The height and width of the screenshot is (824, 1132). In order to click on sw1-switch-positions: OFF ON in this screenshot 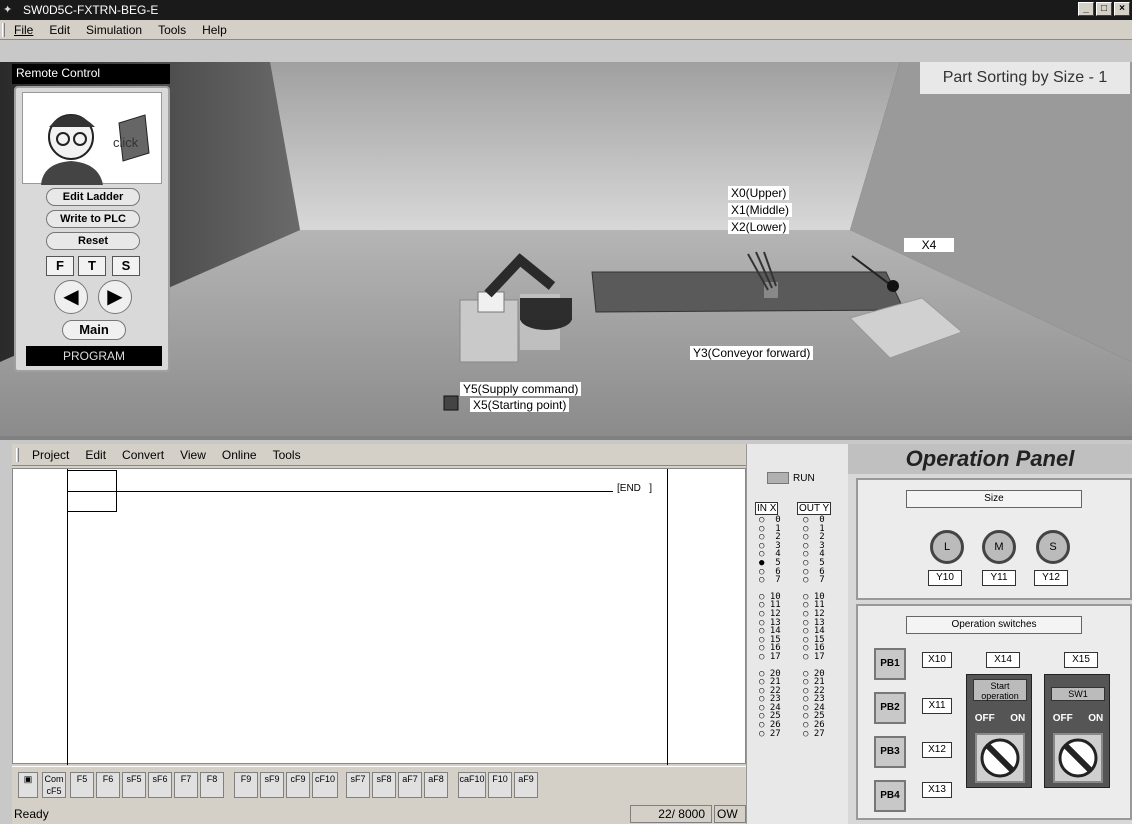, I will do `click(1078, 718)`.